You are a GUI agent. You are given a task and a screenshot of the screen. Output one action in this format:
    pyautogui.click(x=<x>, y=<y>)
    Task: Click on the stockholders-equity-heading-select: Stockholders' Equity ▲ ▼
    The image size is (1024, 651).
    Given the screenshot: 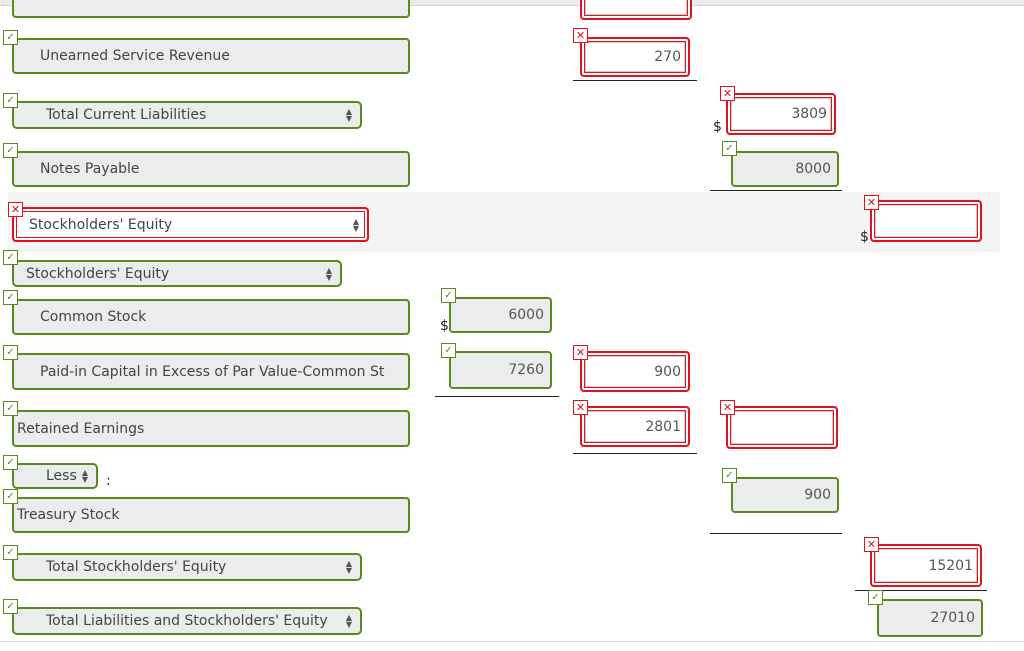 What is the action you would take?
    pyautogui.click(x=177, y=273)
    